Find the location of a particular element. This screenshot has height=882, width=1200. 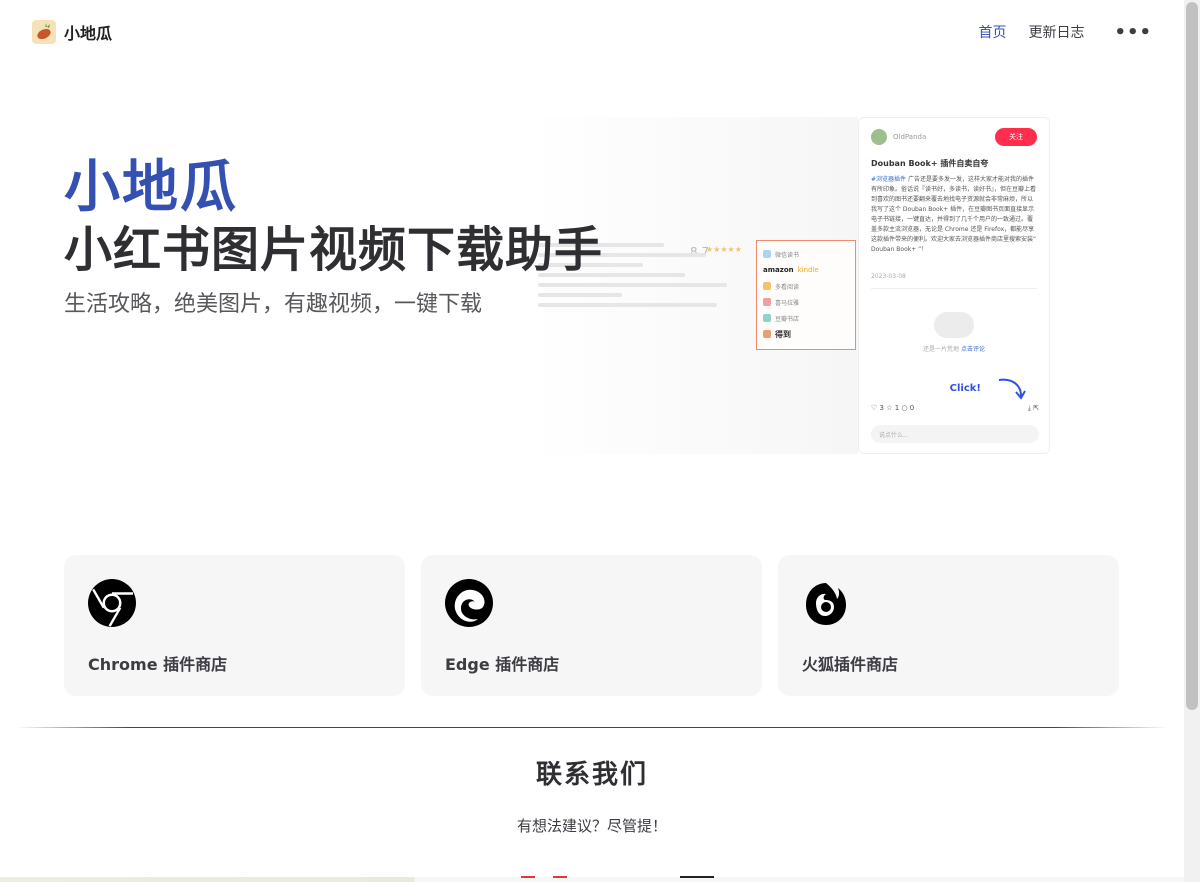

preview-box-item: kindle is located at coordinates (808, 270).